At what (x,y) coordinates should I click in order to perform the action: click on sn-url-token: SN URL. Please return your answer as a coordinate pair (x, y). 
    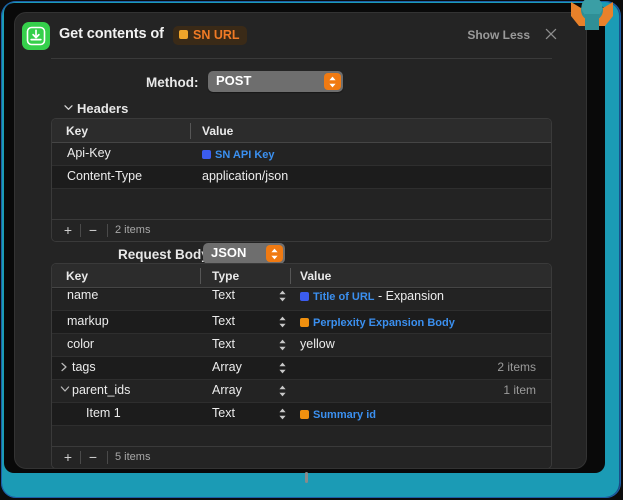
    Looking at the image, I should click on (210, 35).